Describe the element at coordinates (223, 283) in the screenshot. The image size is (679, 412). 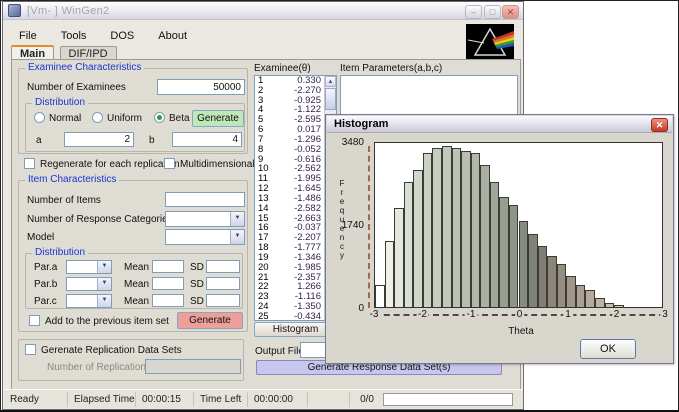
I see `par-b-sd-input` at that location.